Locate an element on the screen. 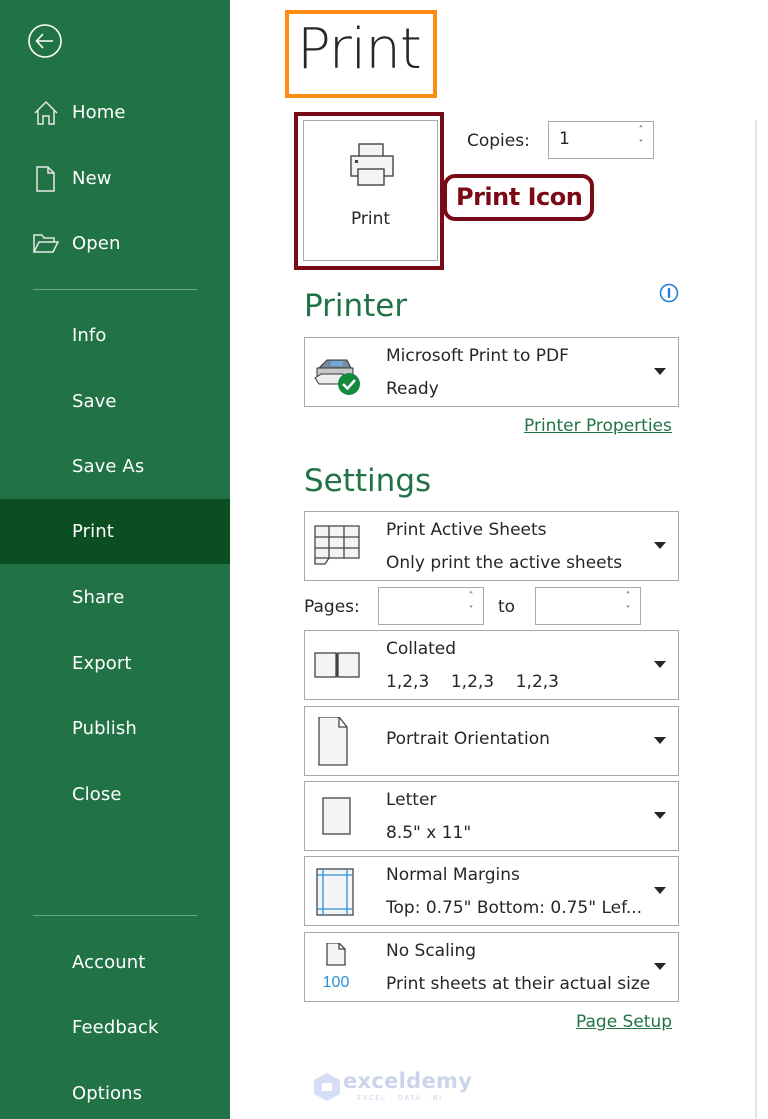 This screenshot has width=768, height=1119. copies-value: 1 is located at coordinates (564, 139).